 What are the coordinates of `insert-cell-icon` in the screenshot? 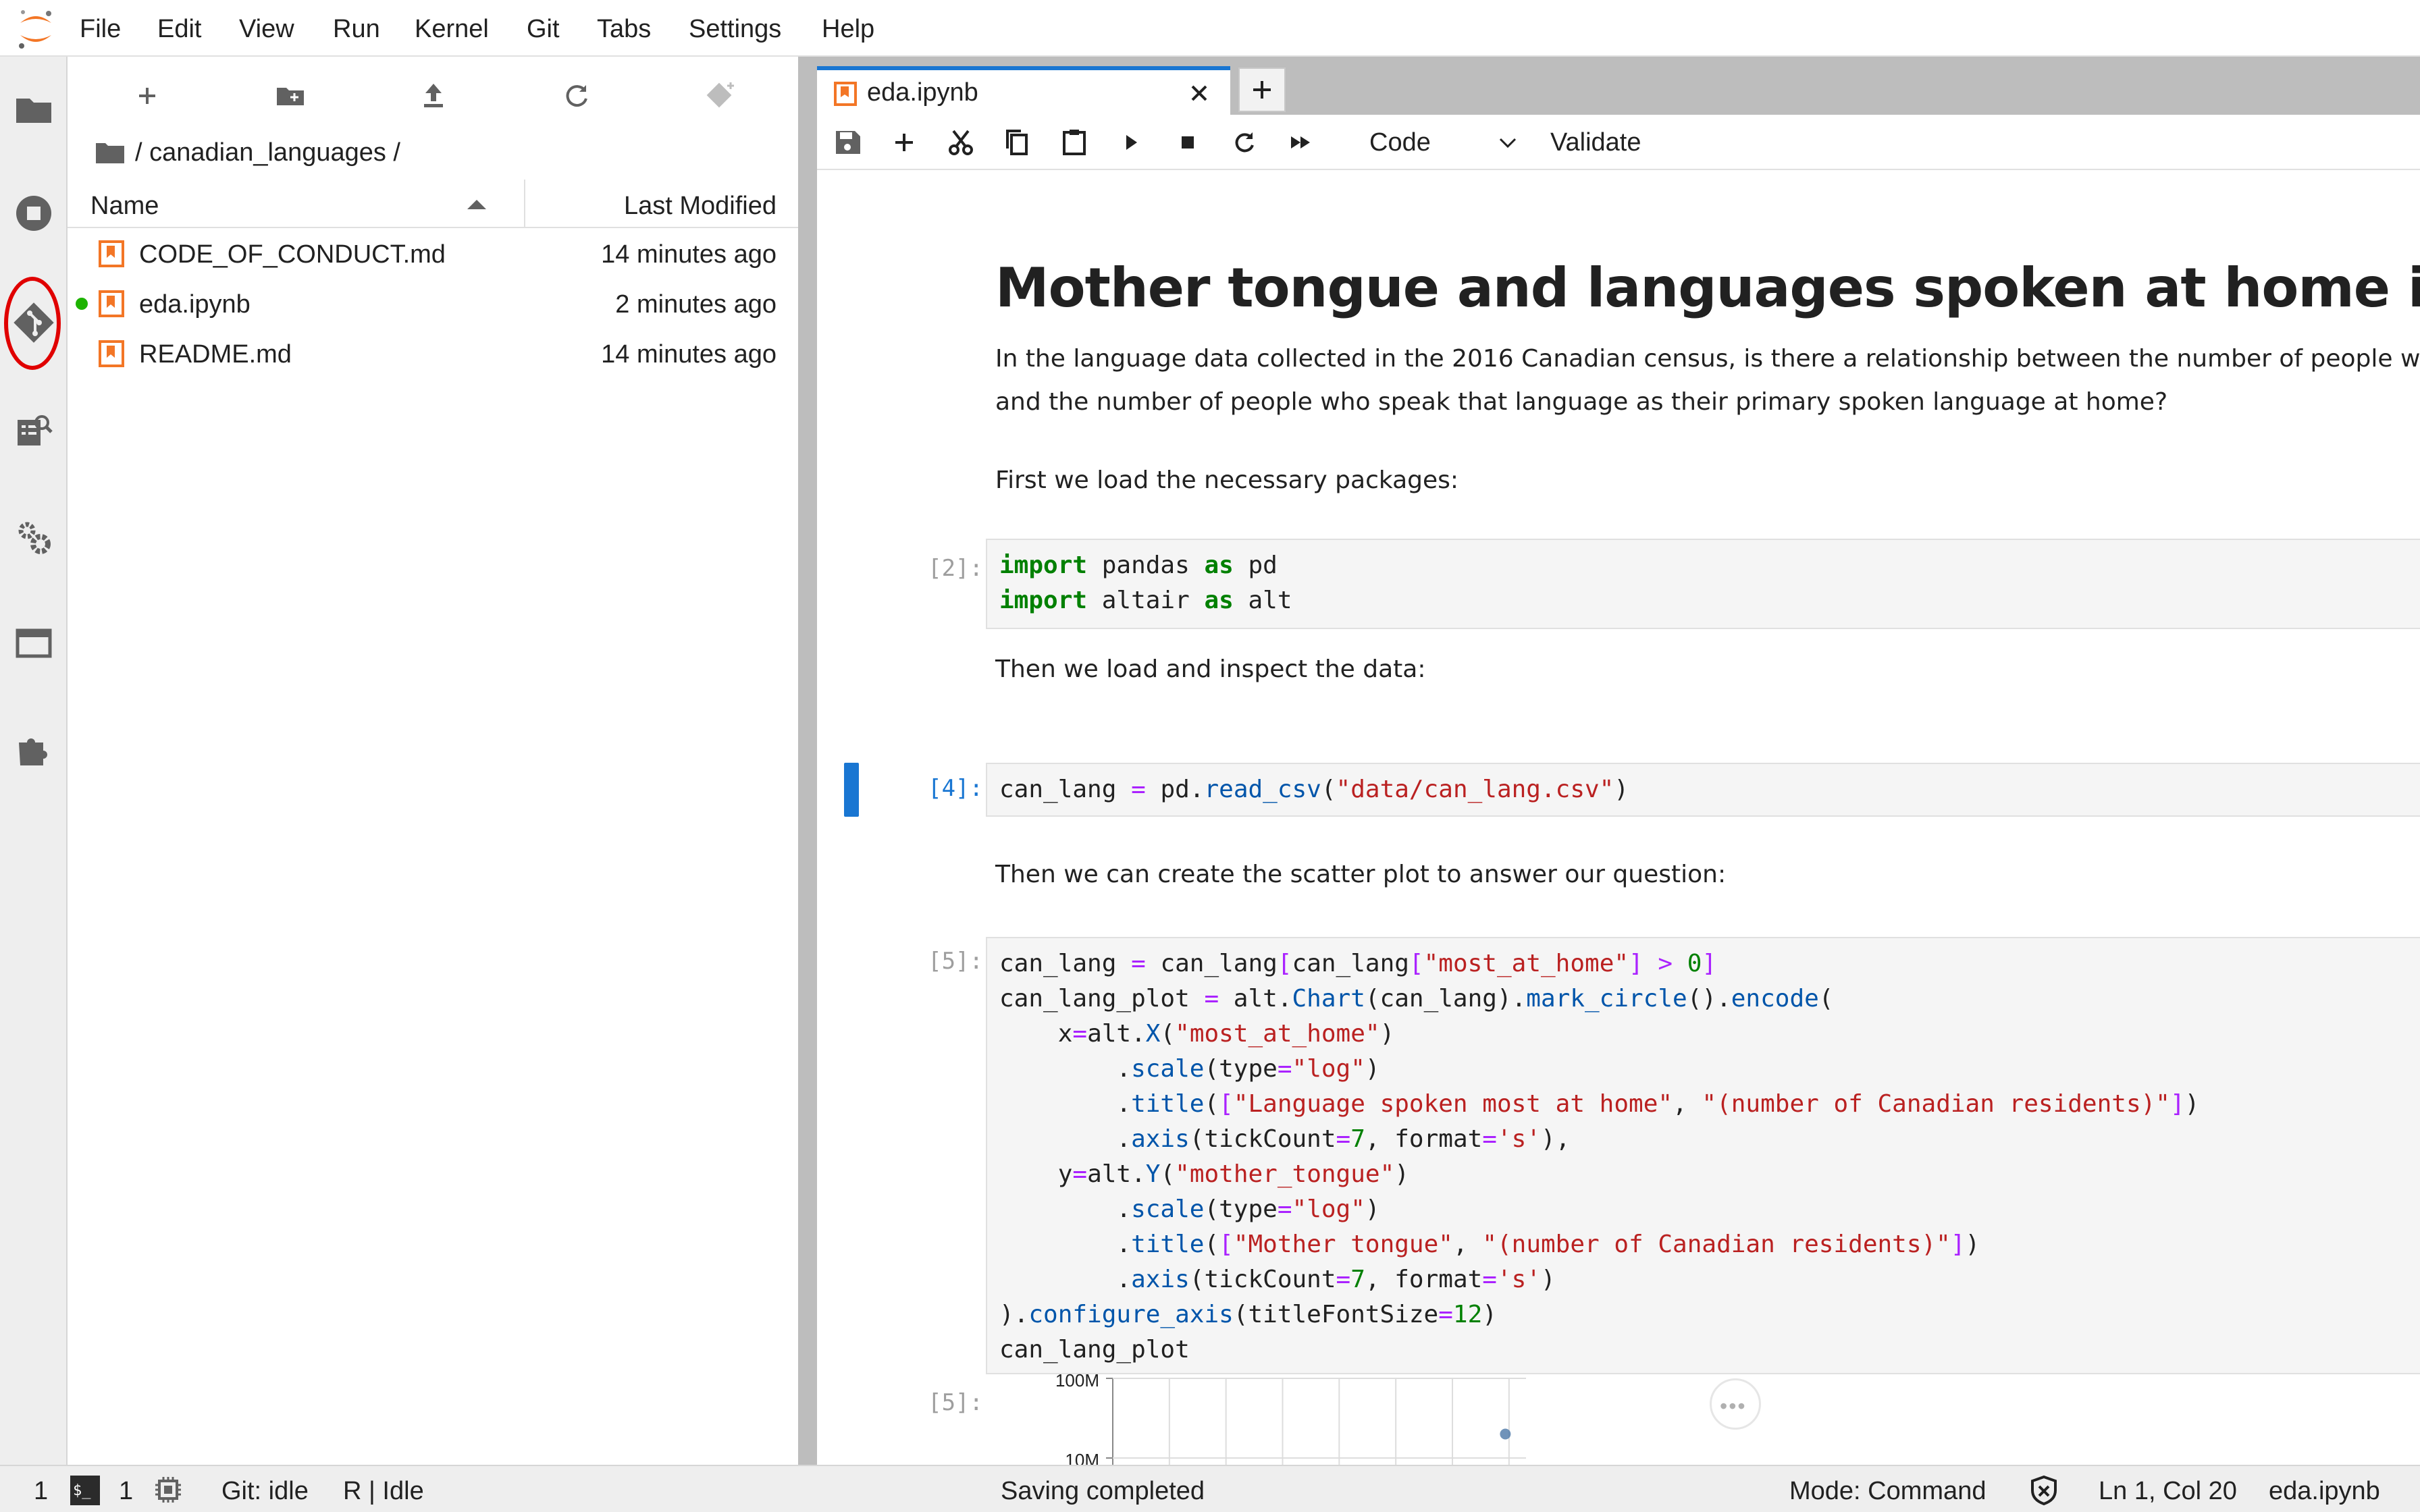 It's located at (904, 142).